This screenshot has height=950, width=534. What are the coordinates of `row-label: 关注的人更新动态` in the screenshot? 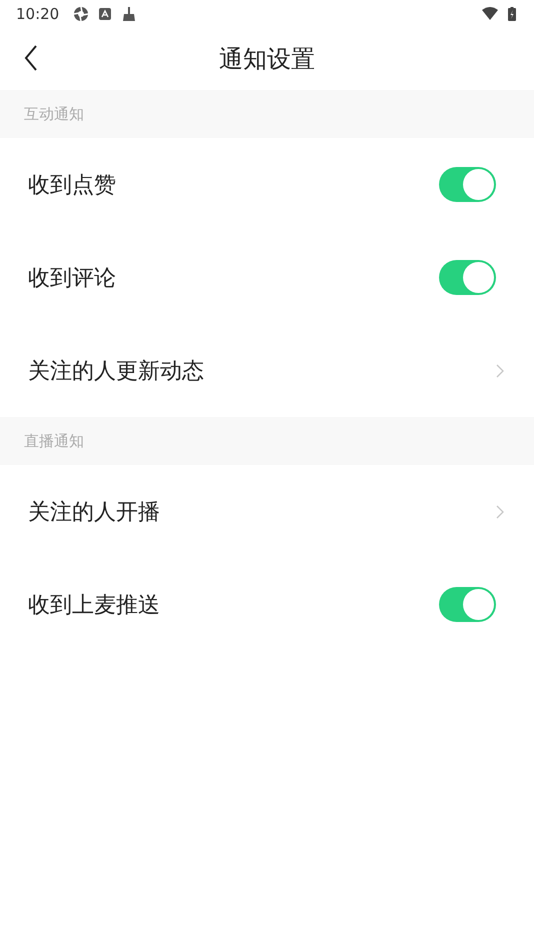 It's located at (116, 372).